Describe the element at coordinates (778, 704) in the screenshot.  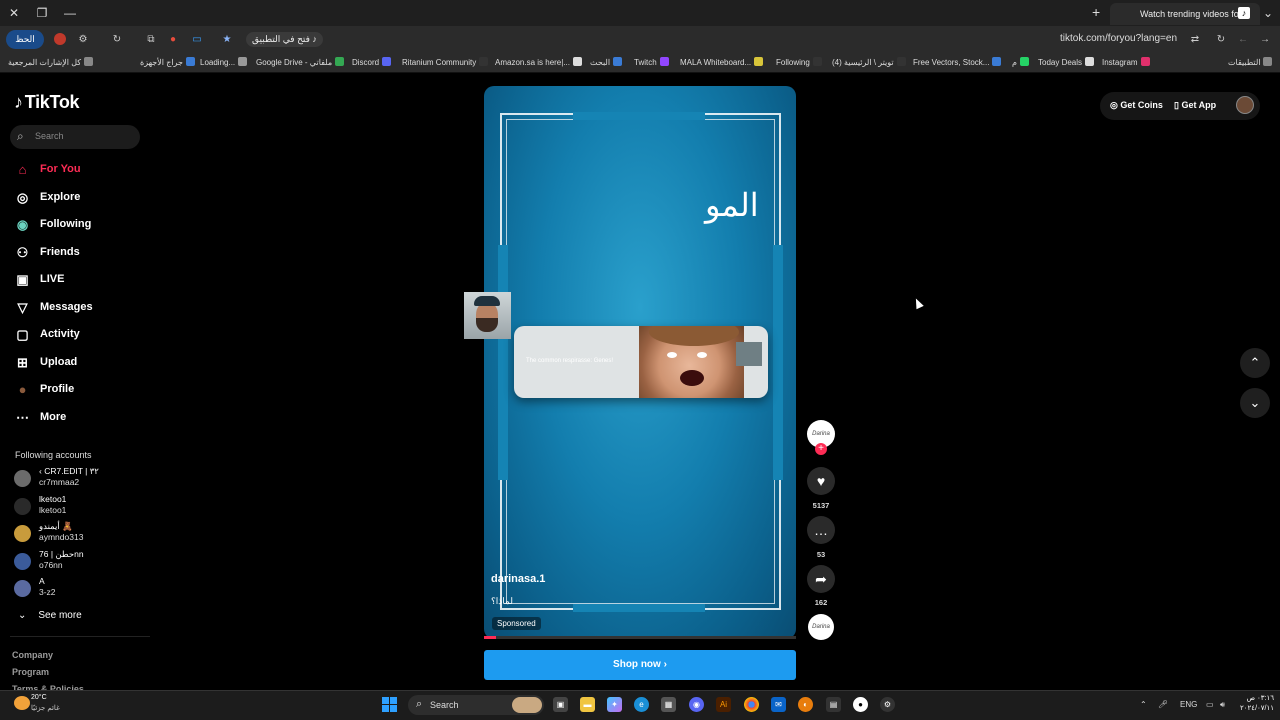
I see `outlook-icon: ✉` at that location.